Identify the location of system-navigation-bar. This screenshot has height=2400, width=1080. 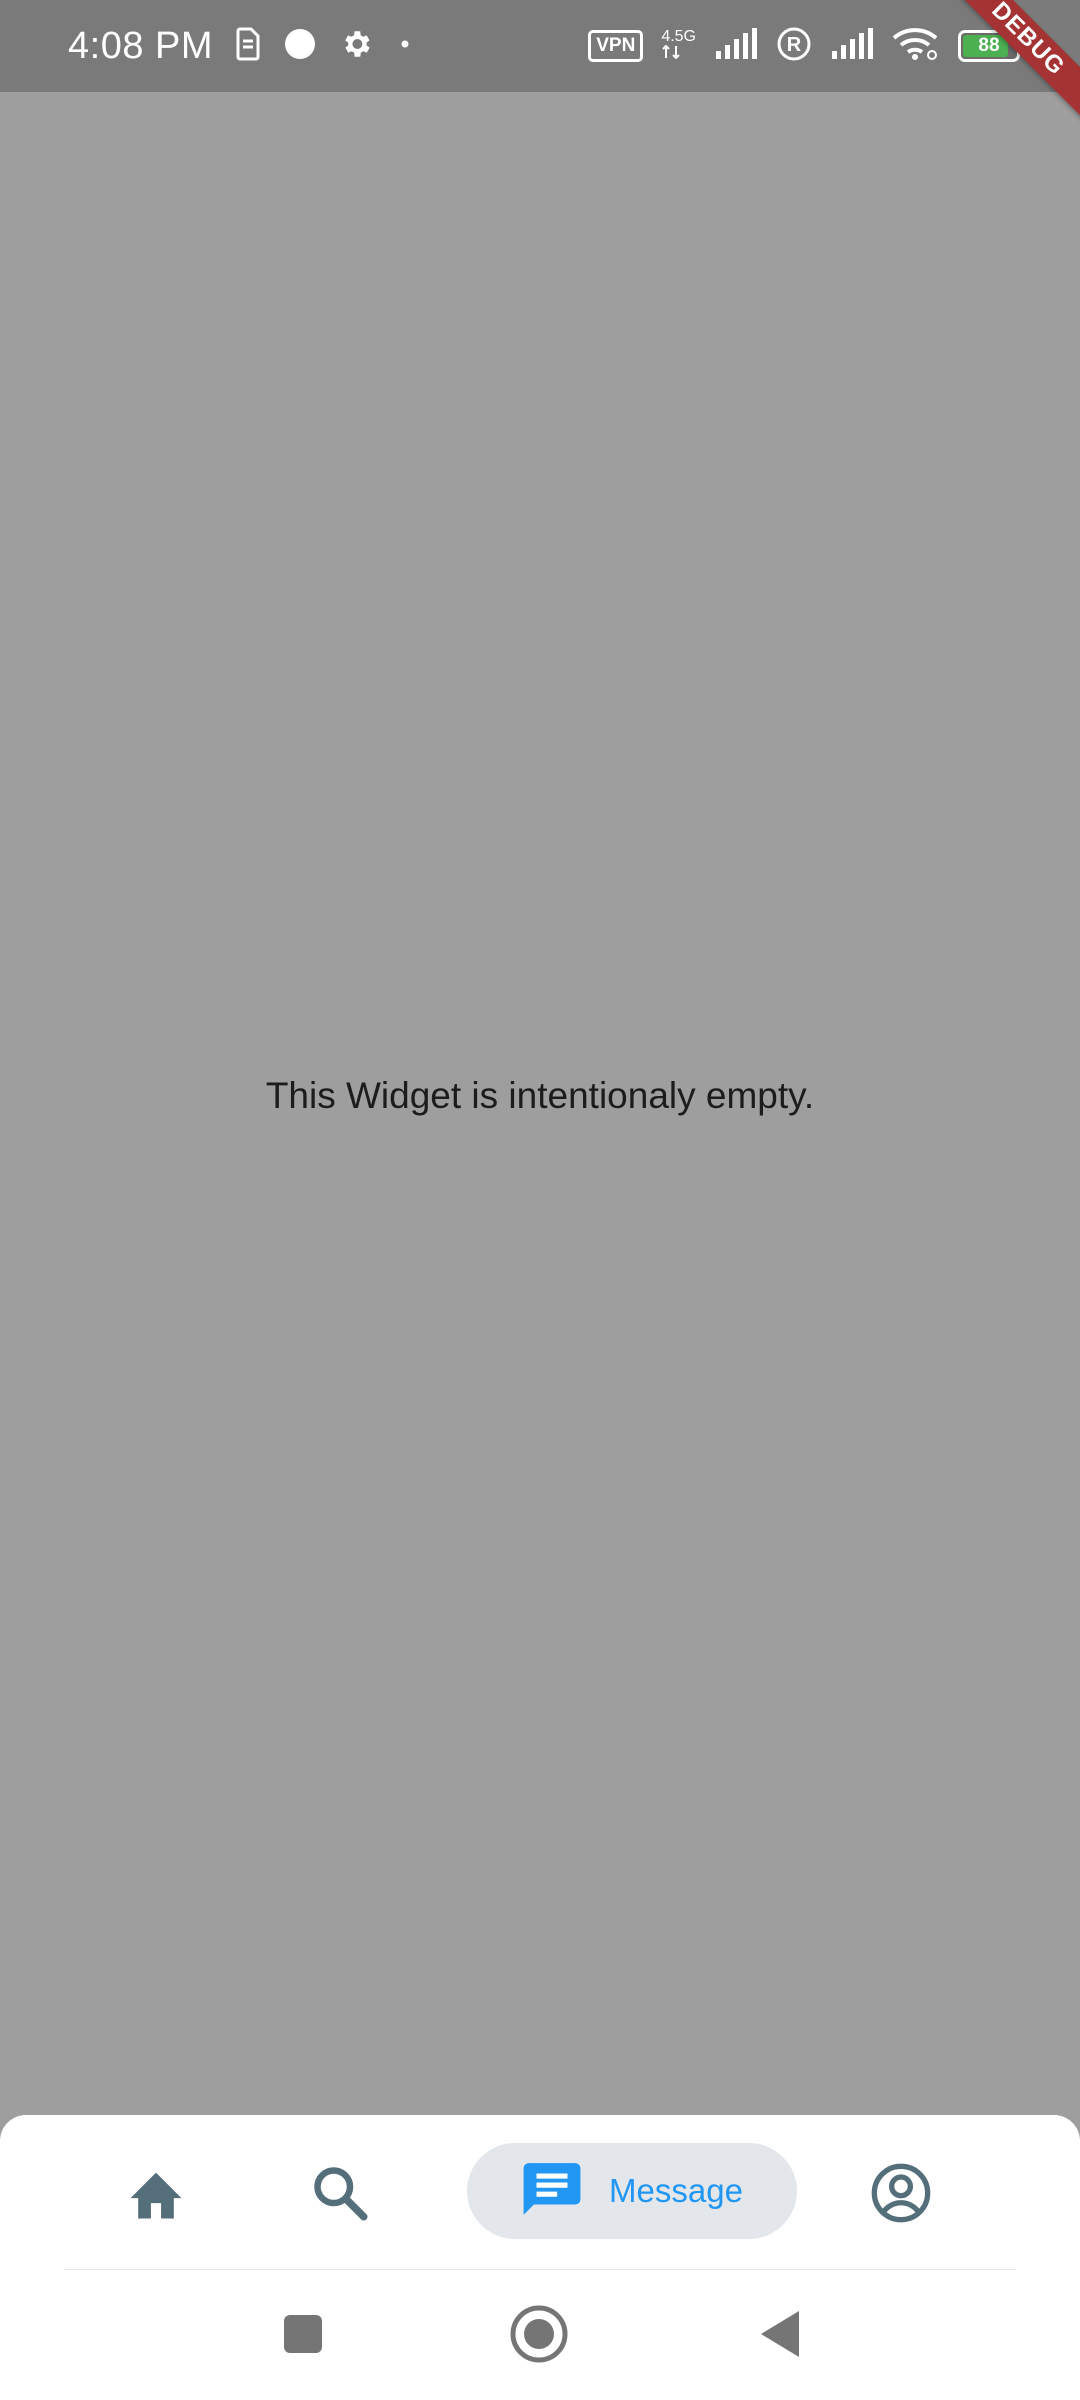
(540, 2335).